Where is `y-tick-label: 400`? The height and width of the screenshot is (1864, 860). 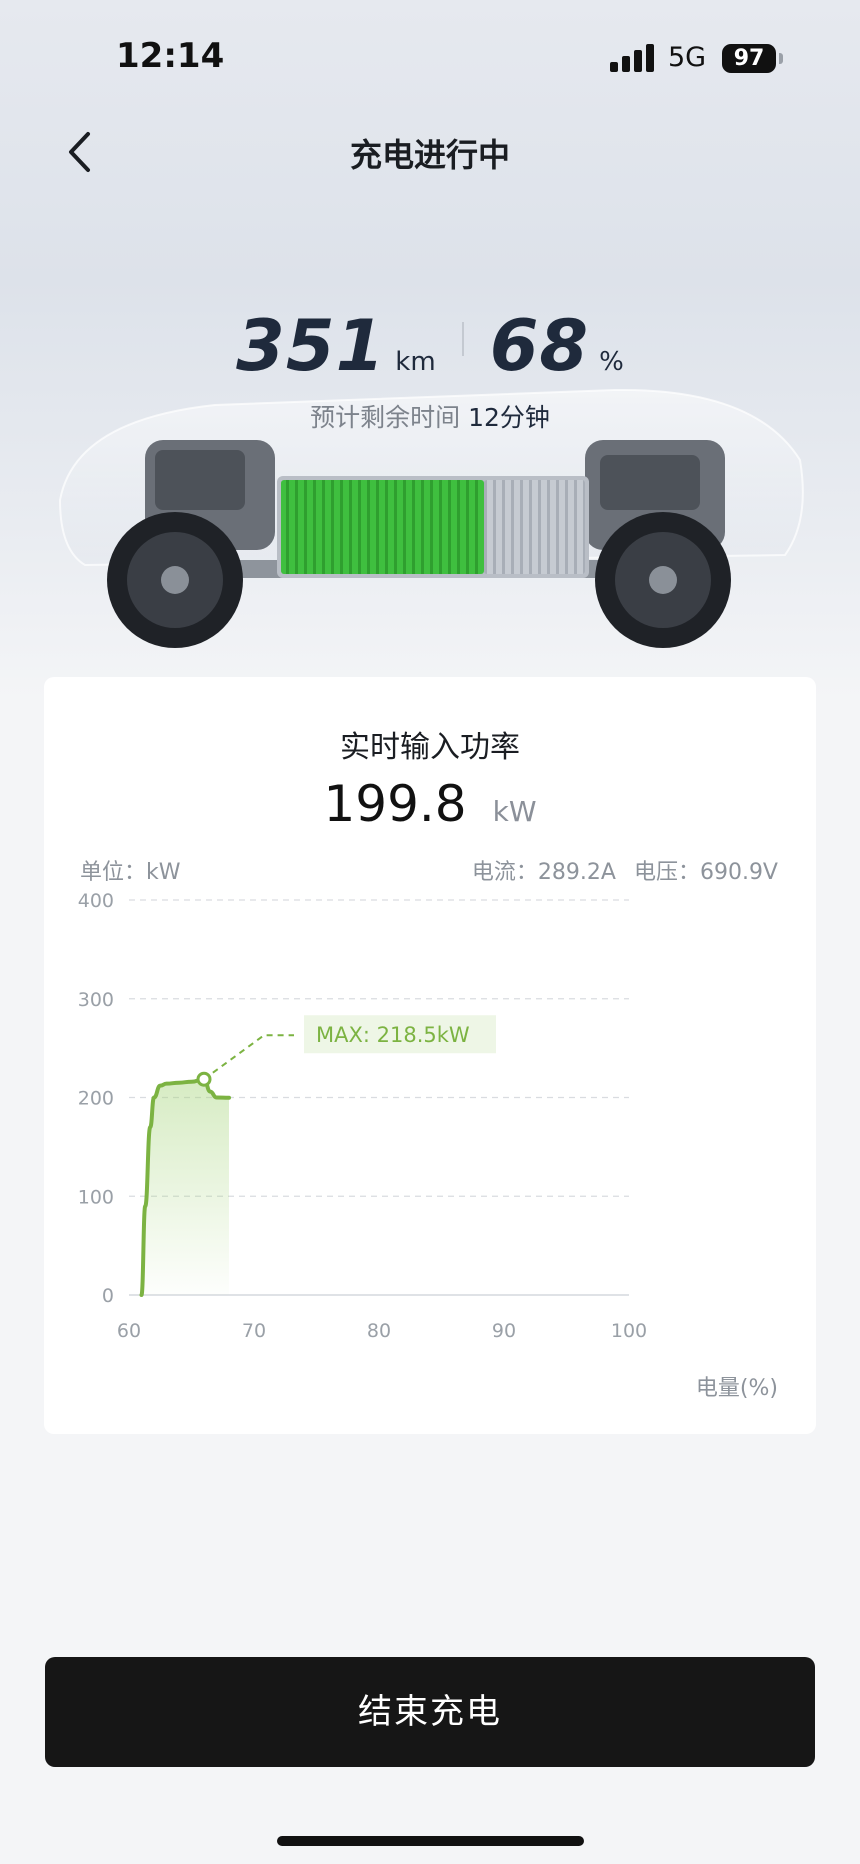
y-tick-label: 400 is located at coordinates (96, 901).